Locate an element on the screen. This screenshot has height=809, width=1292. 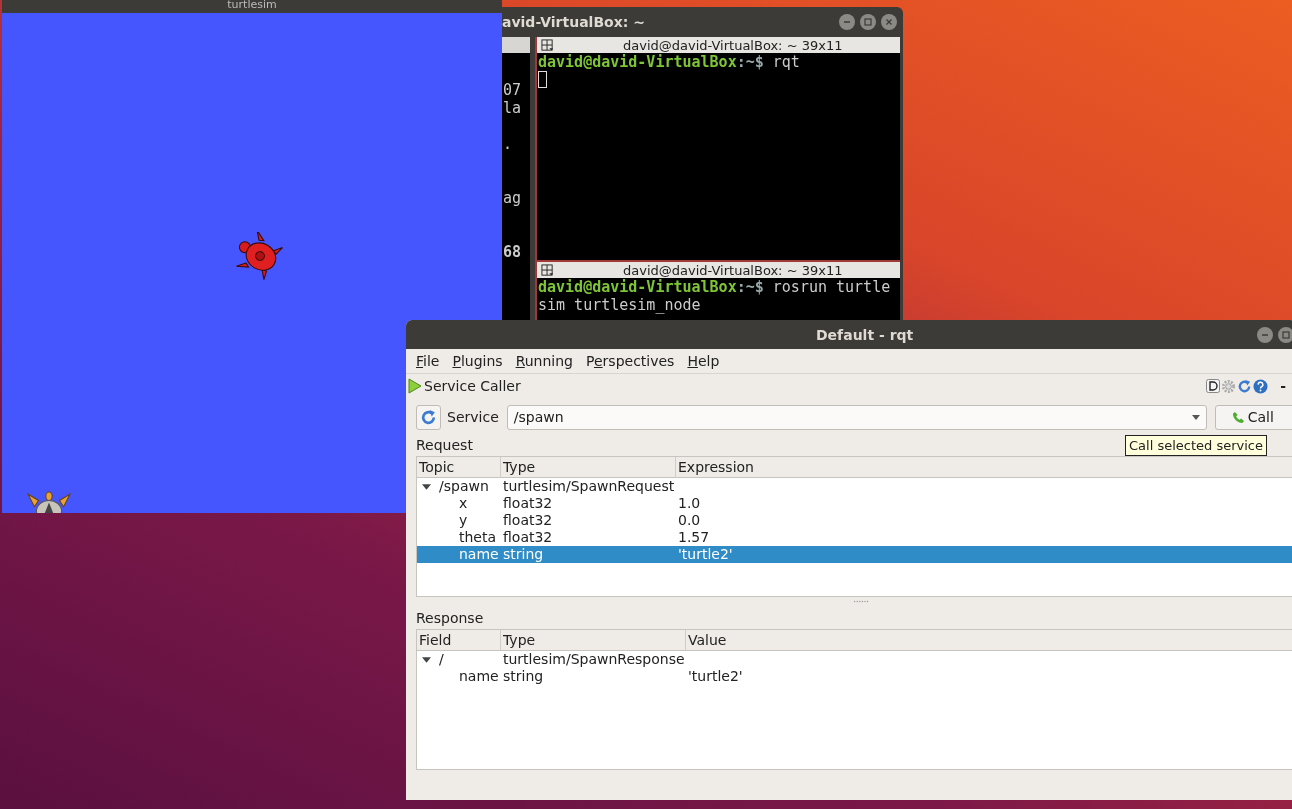
service-label: Service is located at coordinates (473, 417).